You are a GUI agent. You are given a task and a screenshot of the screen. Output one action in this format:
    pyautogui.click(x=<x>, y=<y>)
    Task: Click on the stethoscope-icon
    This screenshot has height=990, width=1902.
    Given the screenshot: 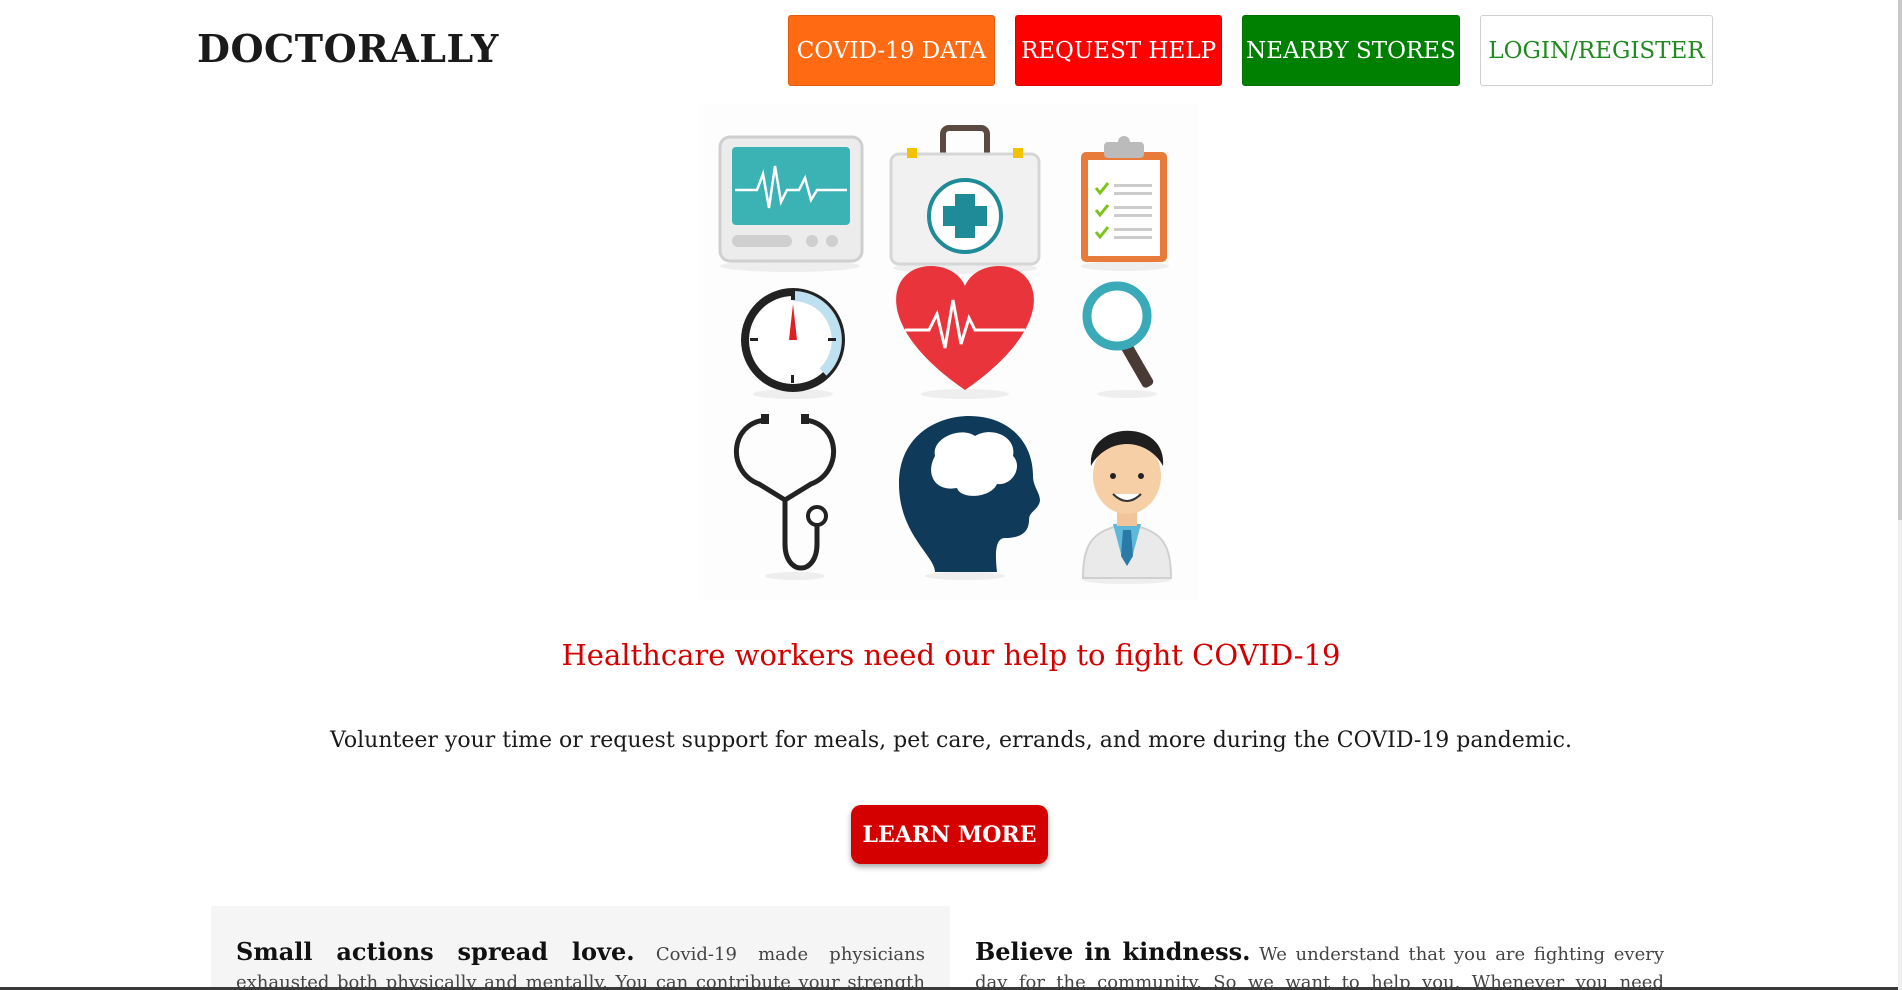 What is the action you would take?
    pyautogui.click(x=785, y=497)
    